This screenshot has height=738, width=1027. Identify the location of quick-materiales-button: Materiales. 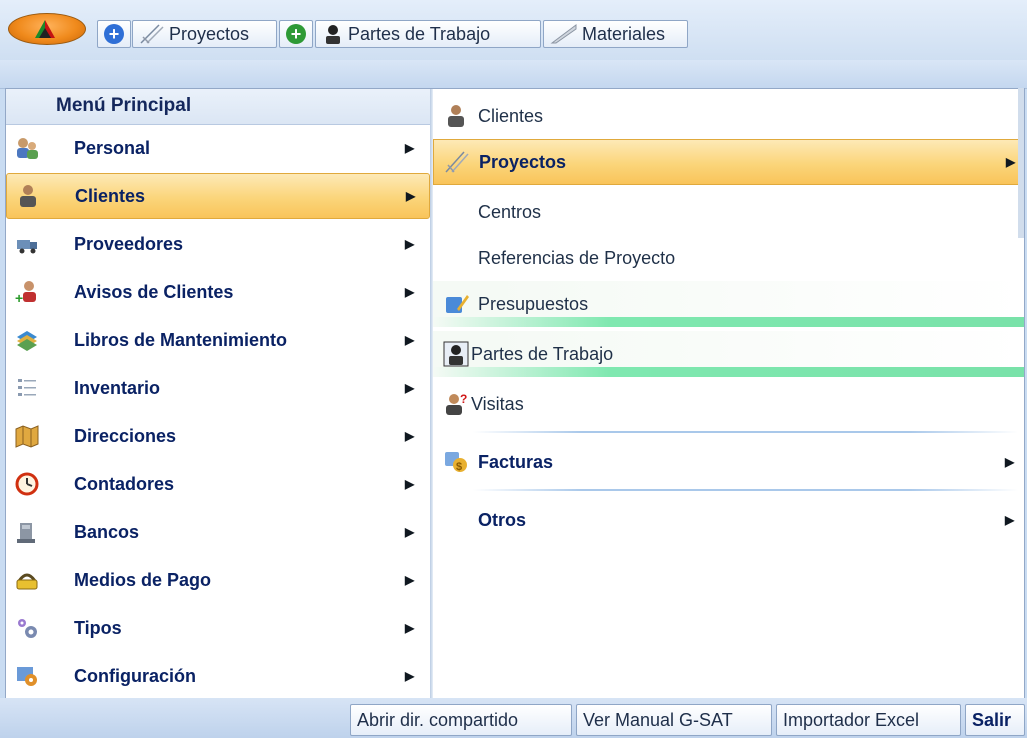
(615, 34).